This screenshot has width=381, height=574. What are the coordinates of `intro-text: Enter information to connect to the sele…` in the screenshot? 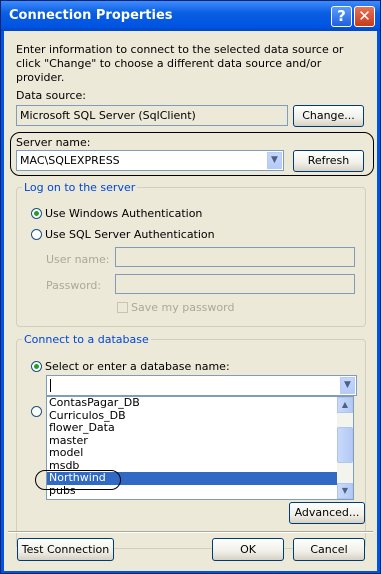 It's located at (180, 63).